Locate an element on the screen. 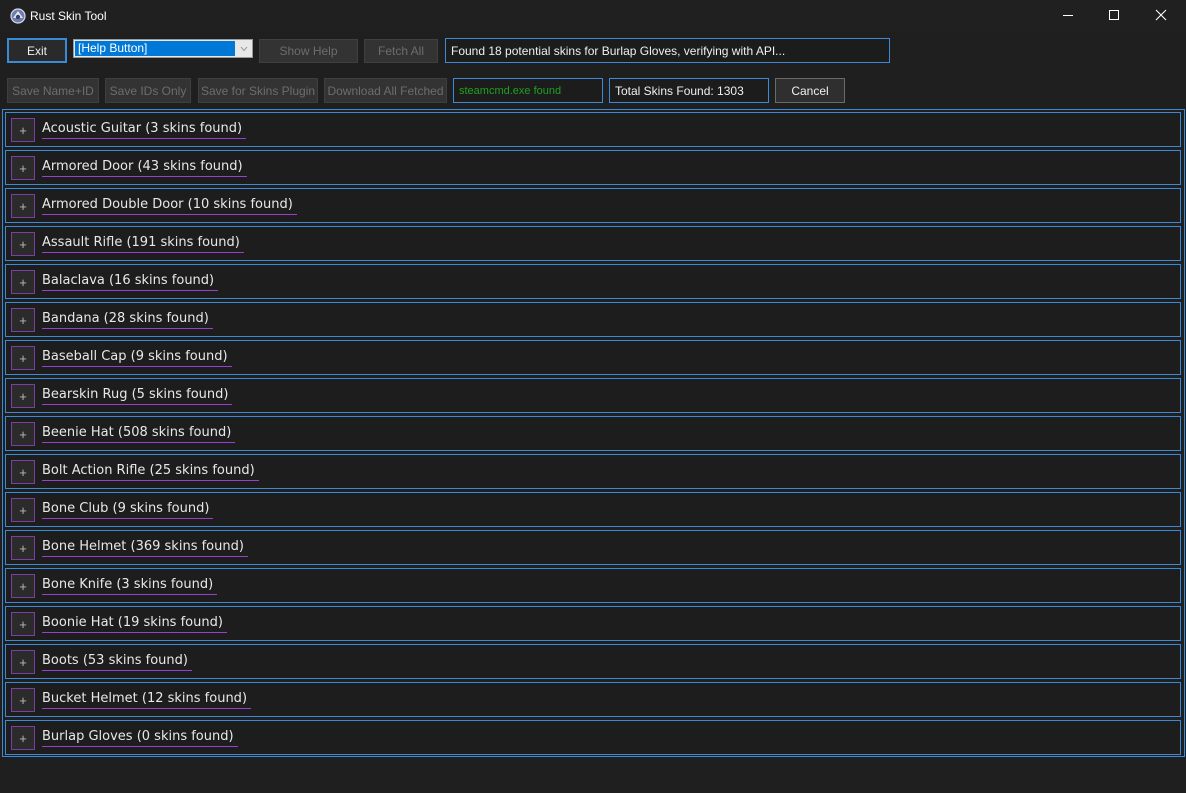  download-all-fetched-button: Download All Fetched is located at coordinates (385, 90).